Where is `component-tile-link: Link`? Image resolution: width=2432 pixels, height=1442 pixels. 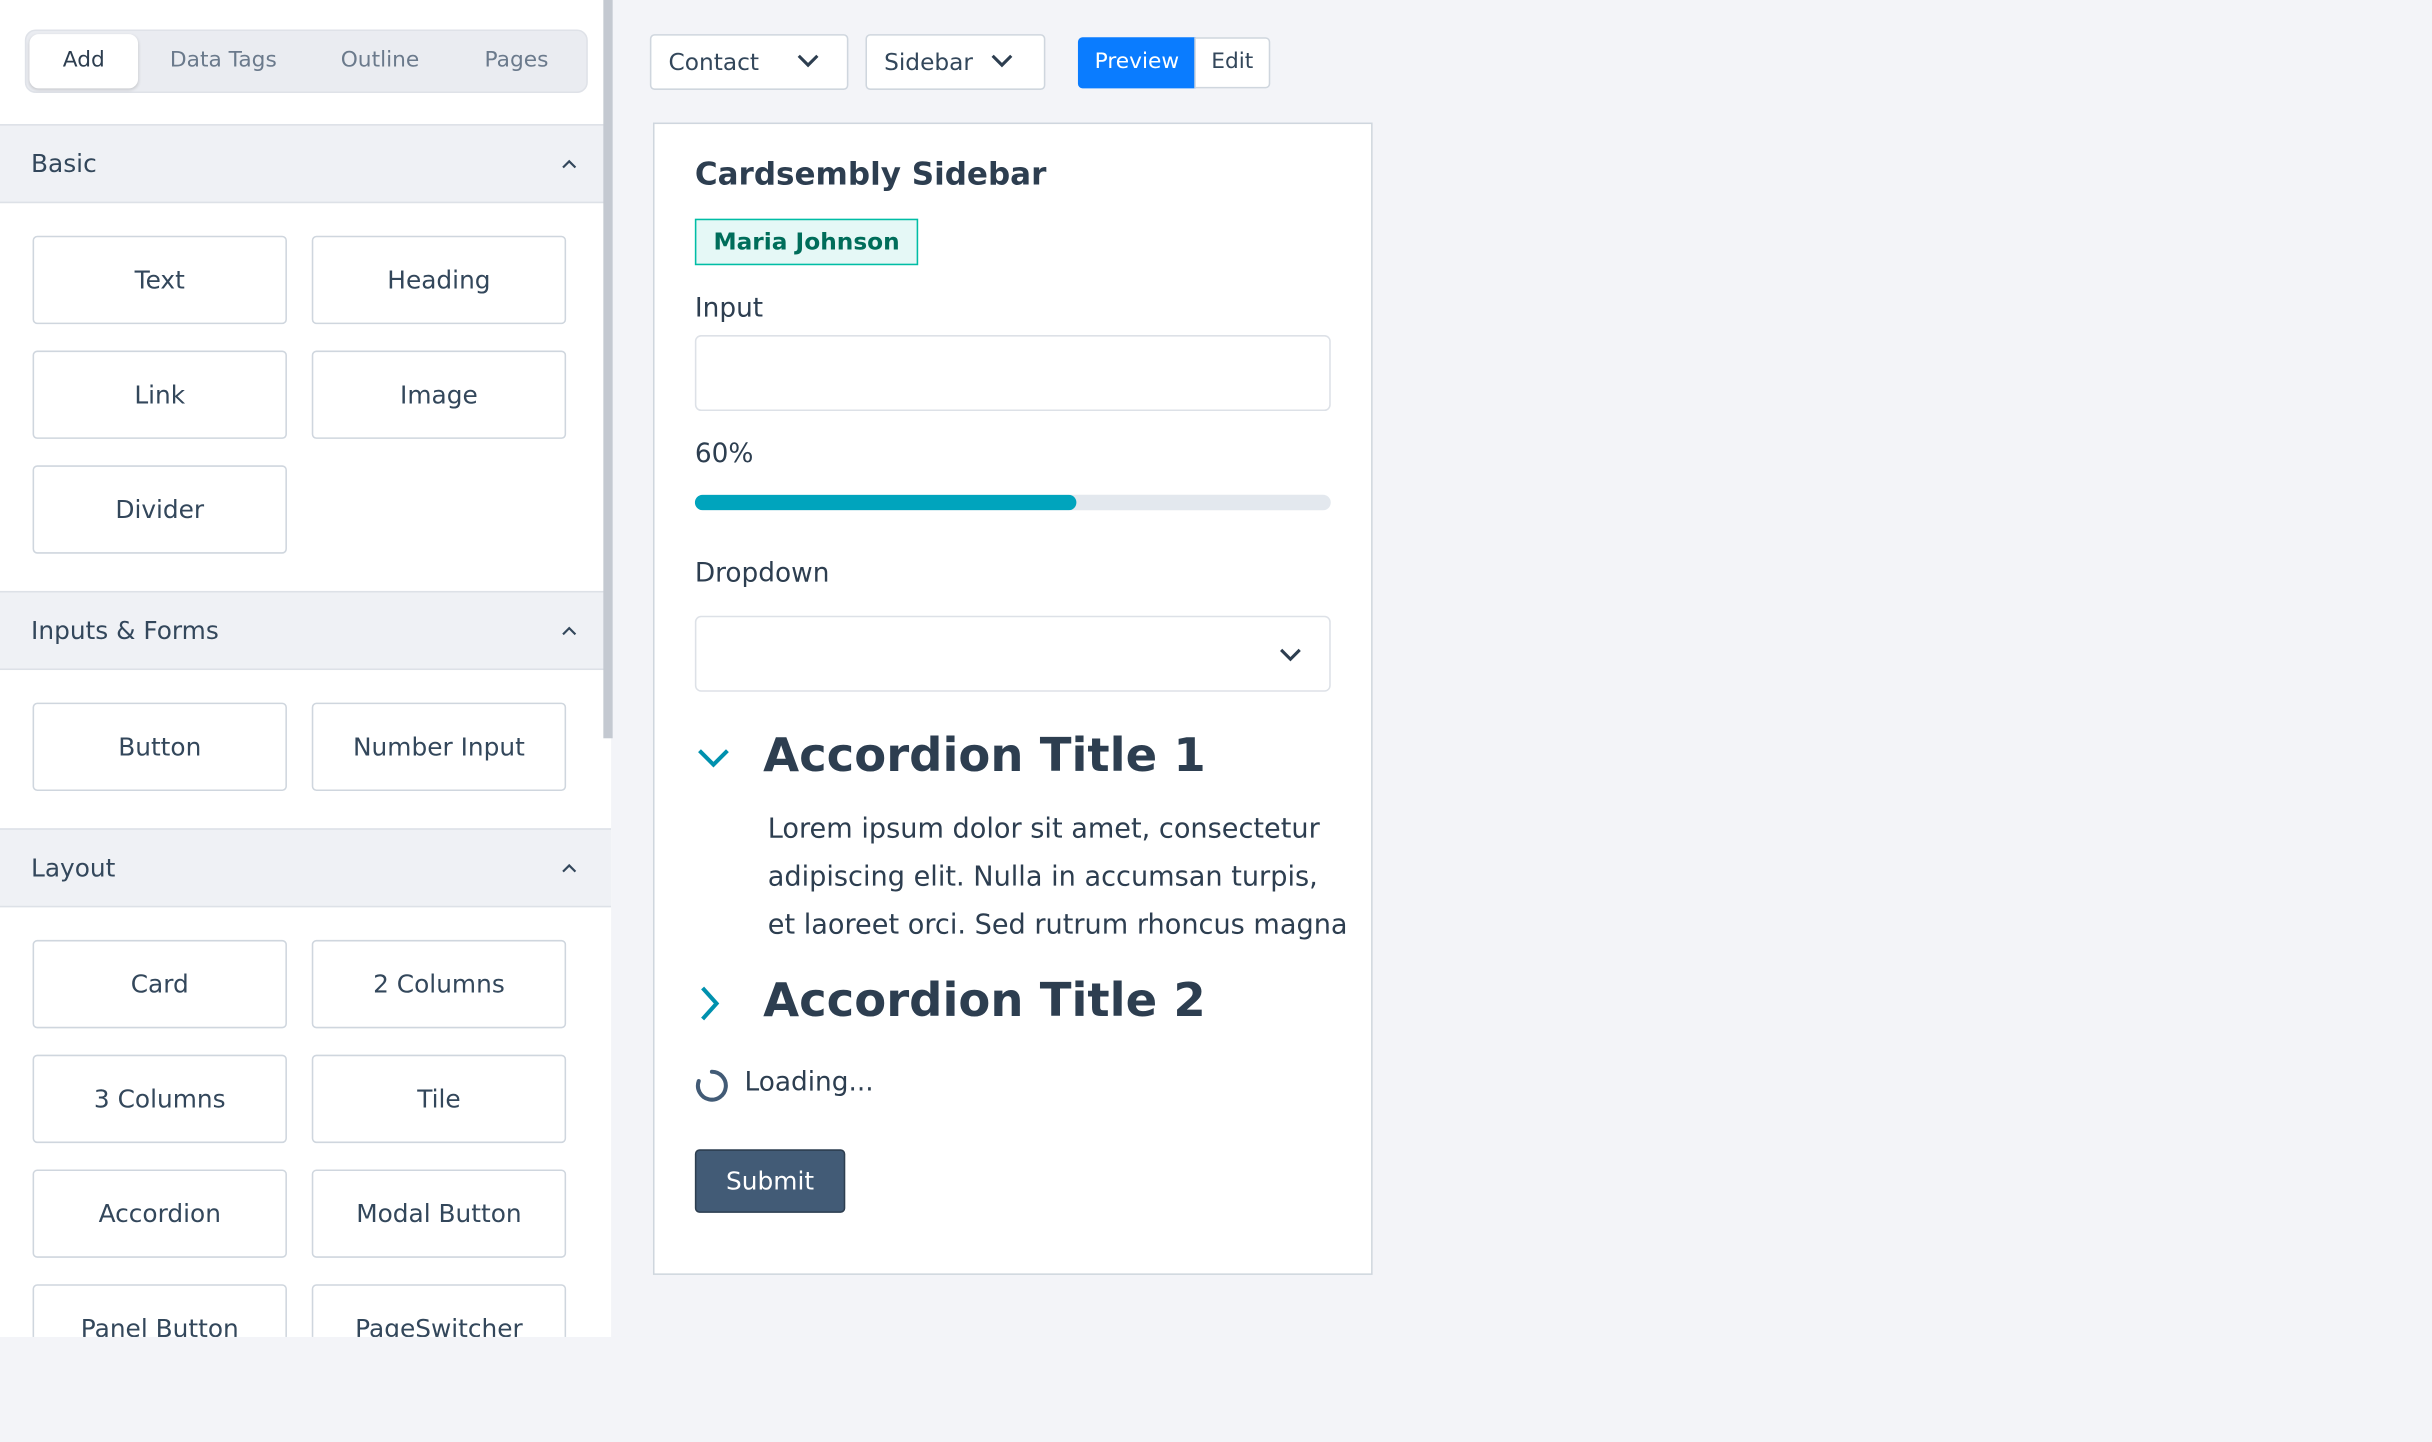 component-tile-link: Link is located at coordinates (159, 394).